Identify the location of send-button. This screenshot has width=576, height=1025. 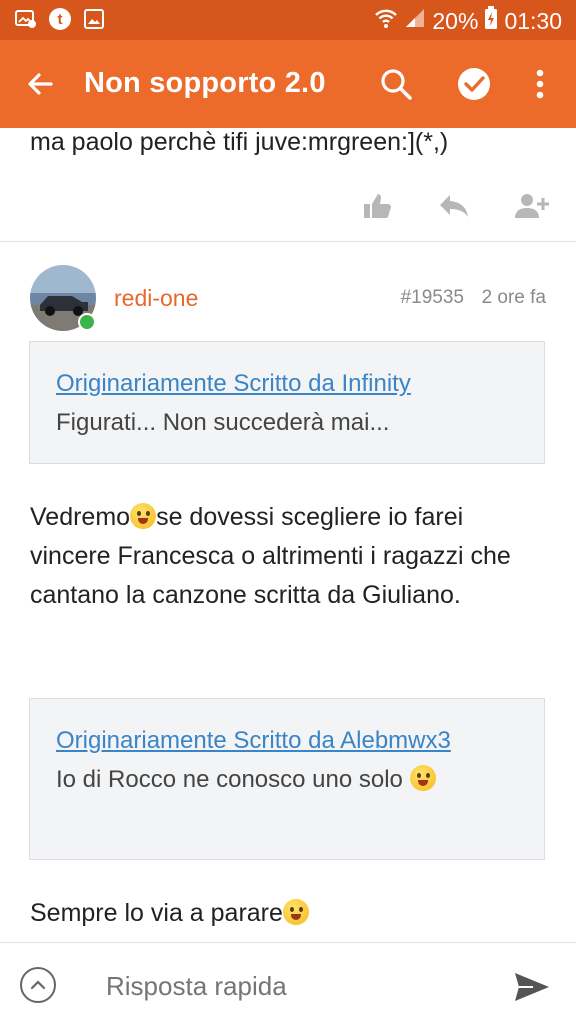
(532, 987).